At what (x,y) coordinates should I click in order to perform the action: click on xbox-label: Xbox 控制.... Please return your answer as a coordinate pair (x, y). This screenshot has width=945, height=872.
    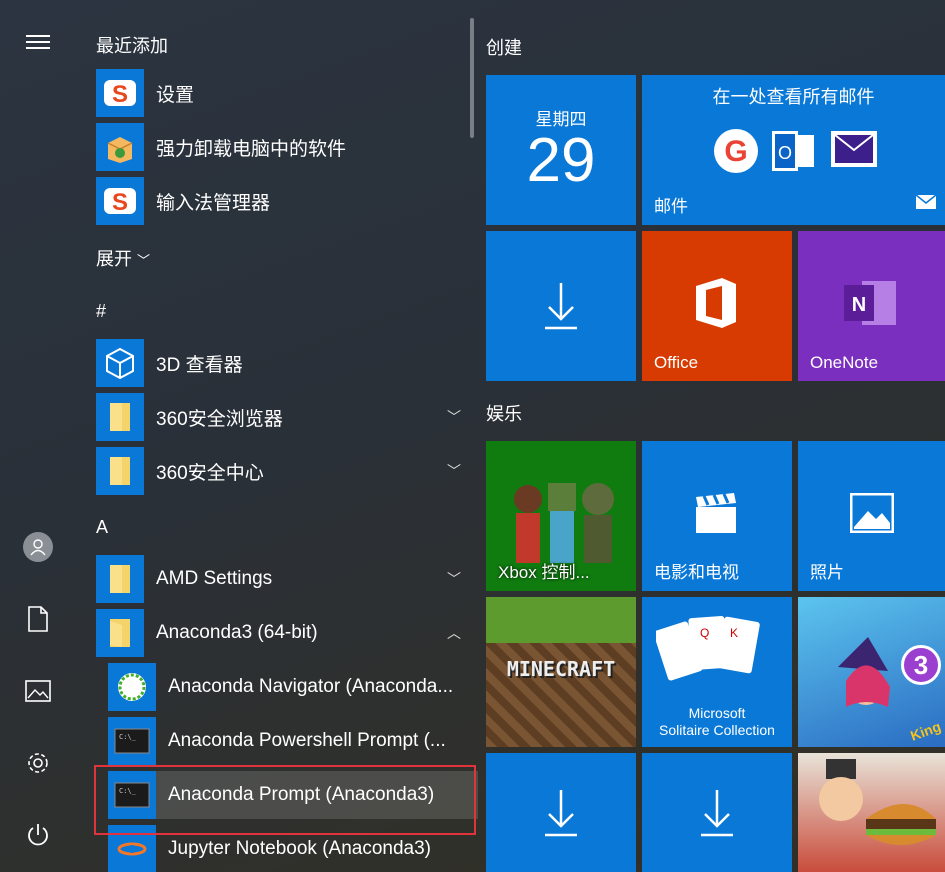
    Looking at the image, I should click on (544, 572).